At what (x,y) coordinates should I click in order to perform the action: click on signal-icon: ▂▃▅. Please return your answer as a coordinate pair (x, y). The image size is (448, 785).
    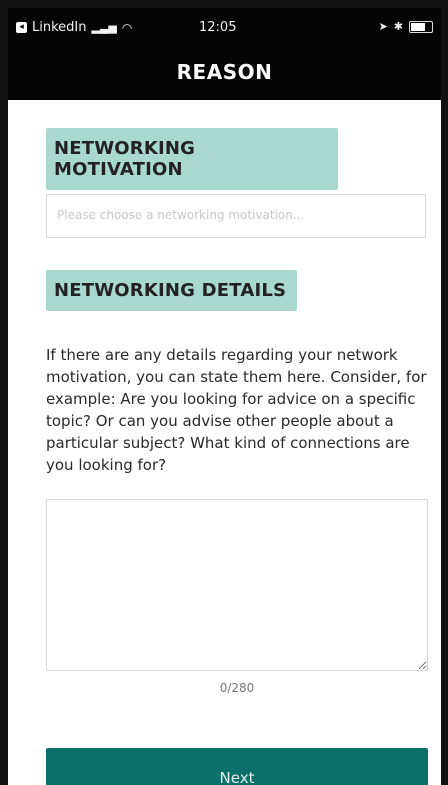
    Looking at the image, I should click on (104, 27).